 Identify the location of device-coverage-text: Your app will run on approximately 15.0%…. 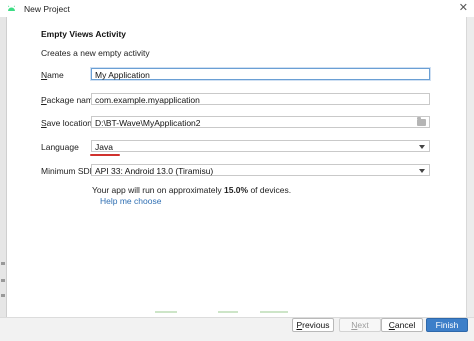
(192, 190).